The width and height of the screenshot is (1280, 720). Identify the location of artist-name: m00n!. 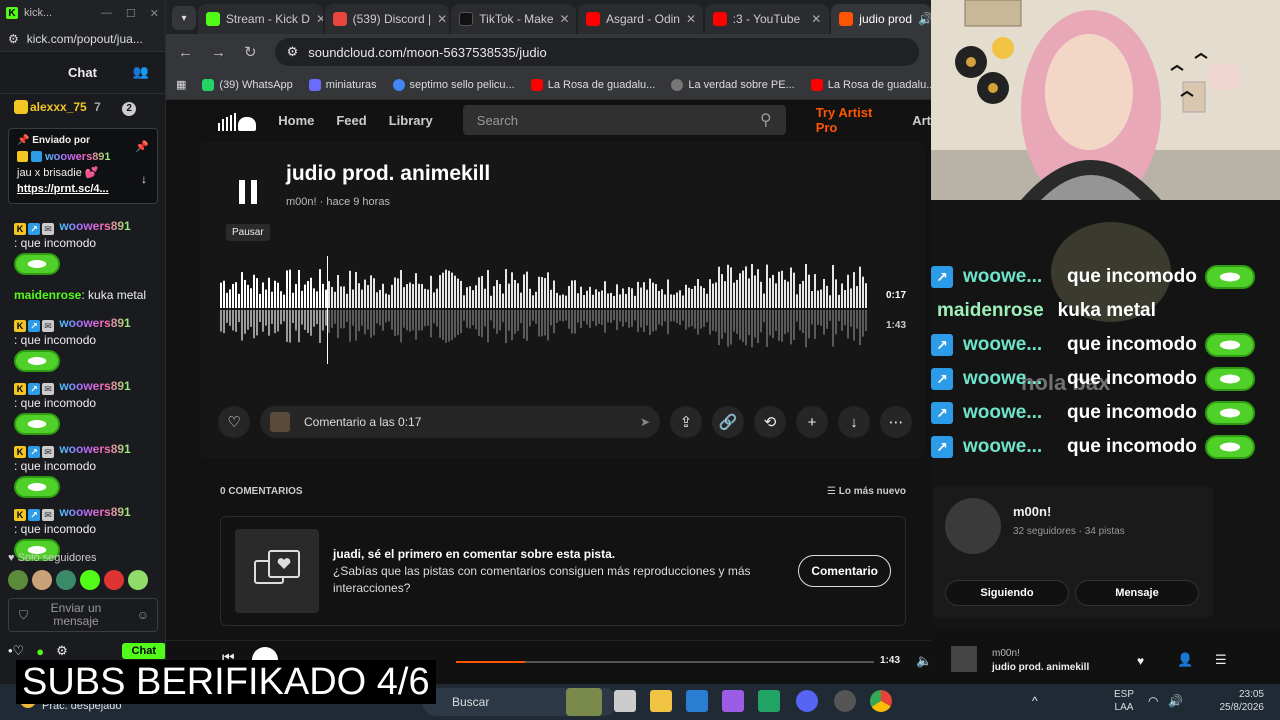
(1032, 511).